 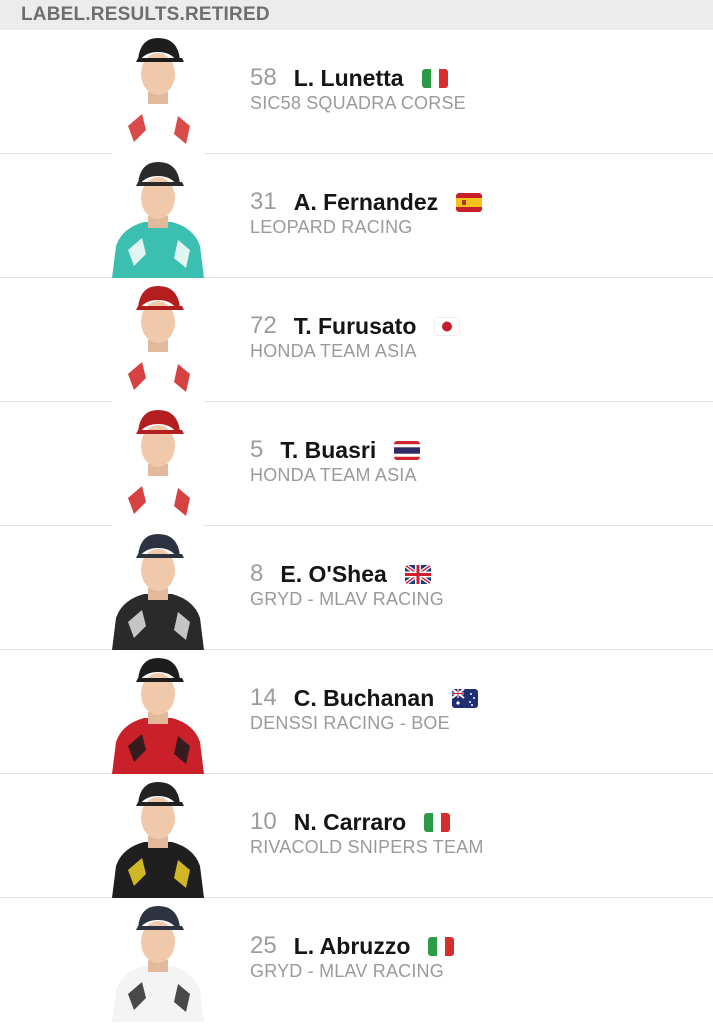 I want to click on rider-heading: 14 C. Buchanan, so click(x=364, y=698).